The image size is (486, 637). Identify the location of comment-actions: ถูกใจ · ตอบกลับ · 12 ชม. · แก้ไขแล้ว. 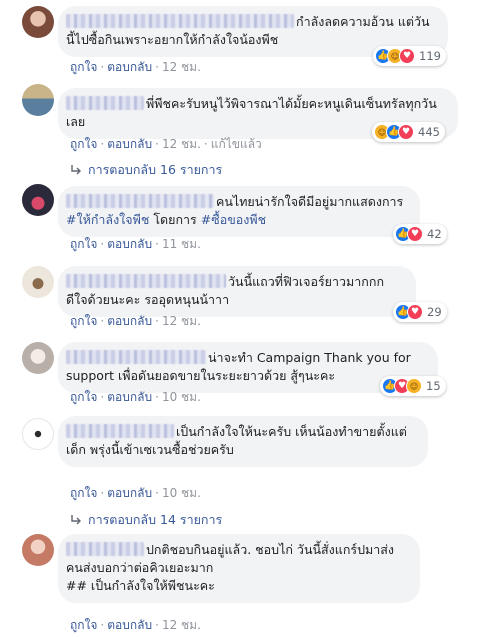
(166, 144).